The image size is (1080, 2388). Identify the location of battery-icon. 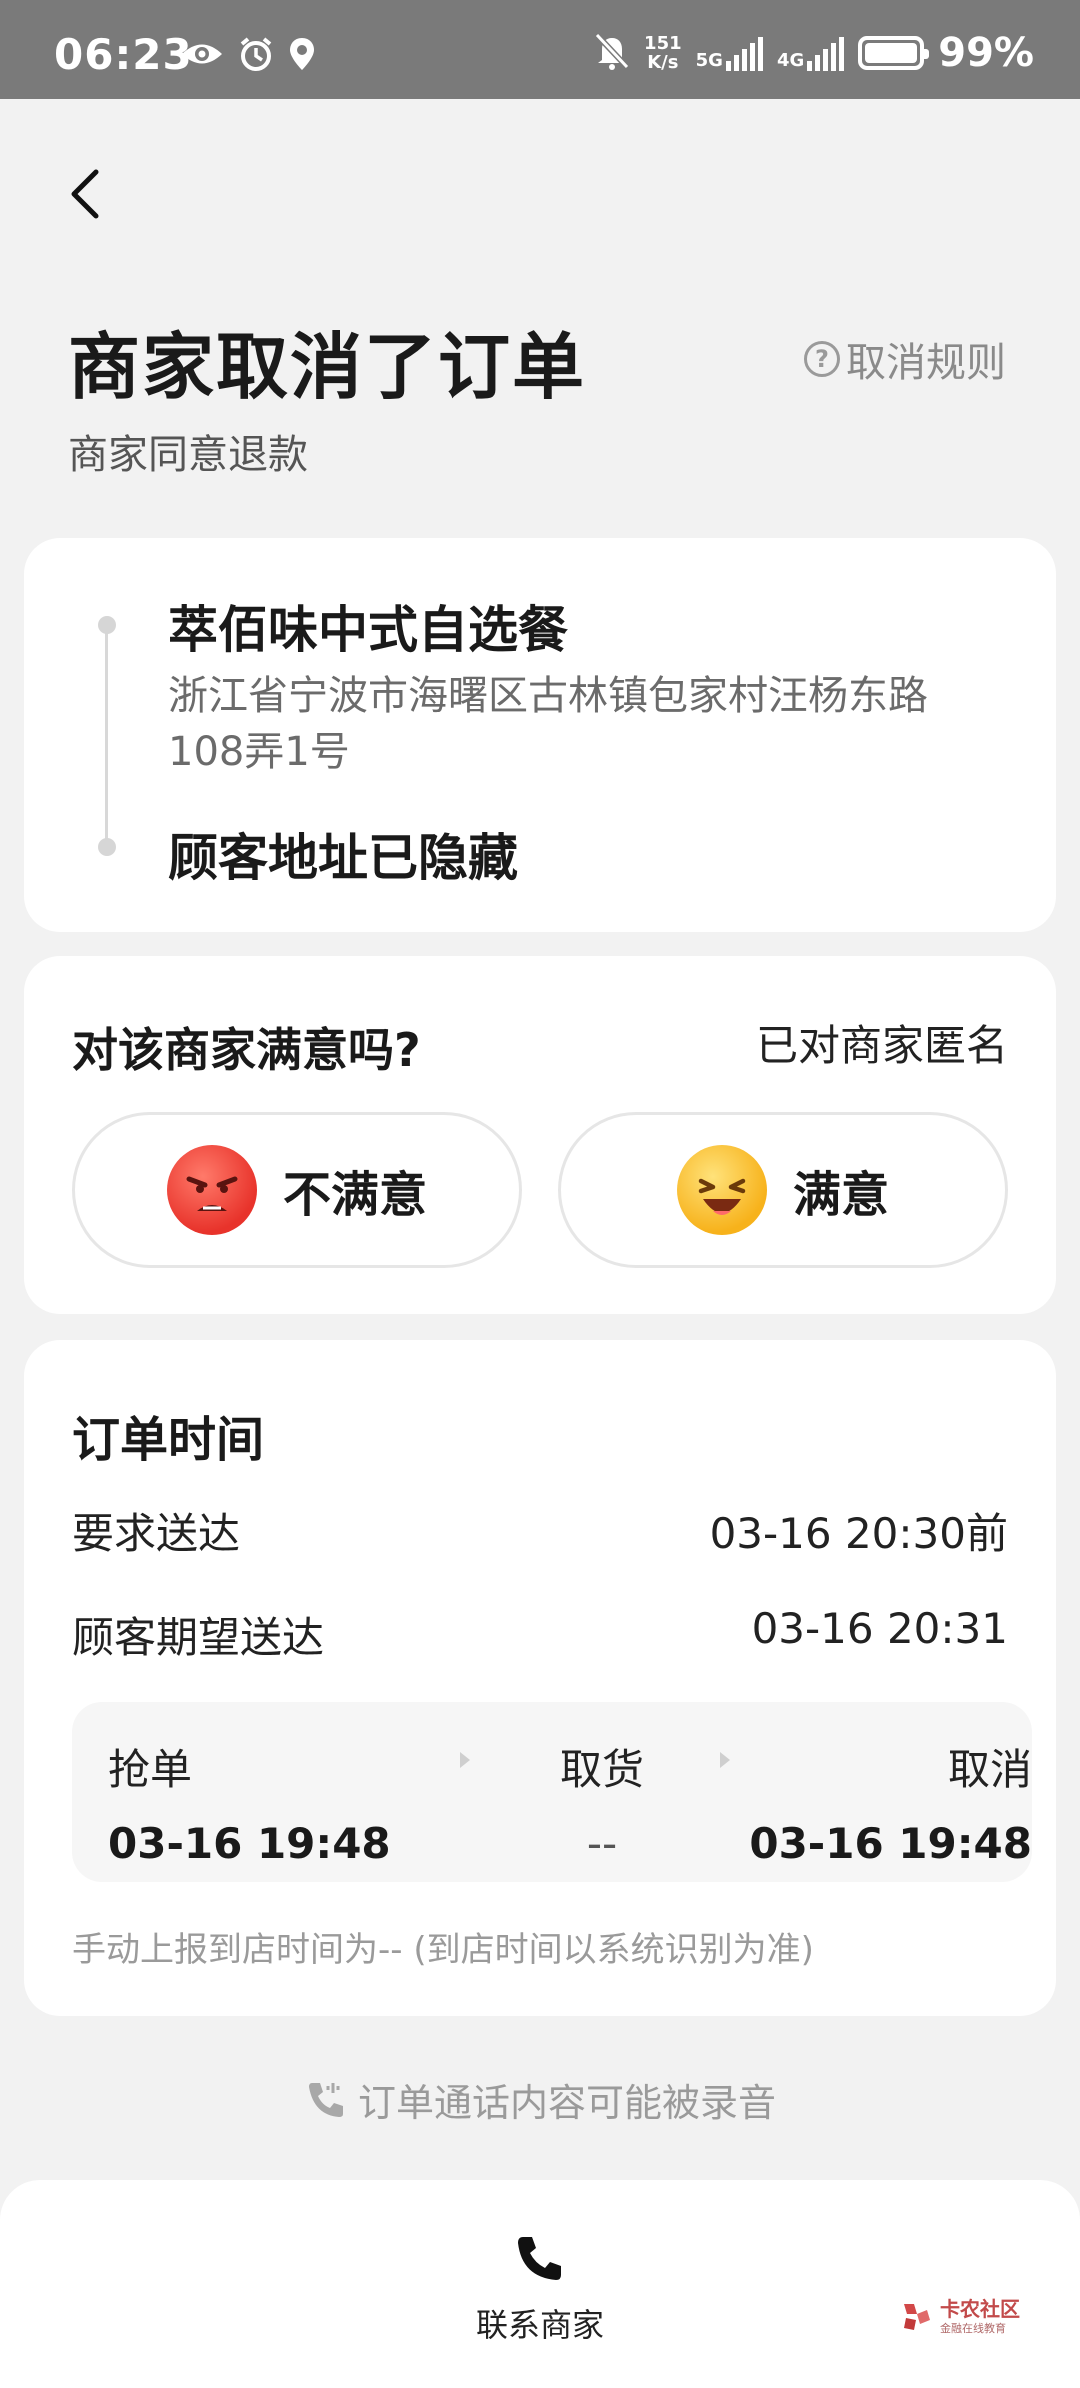
(894, 53).